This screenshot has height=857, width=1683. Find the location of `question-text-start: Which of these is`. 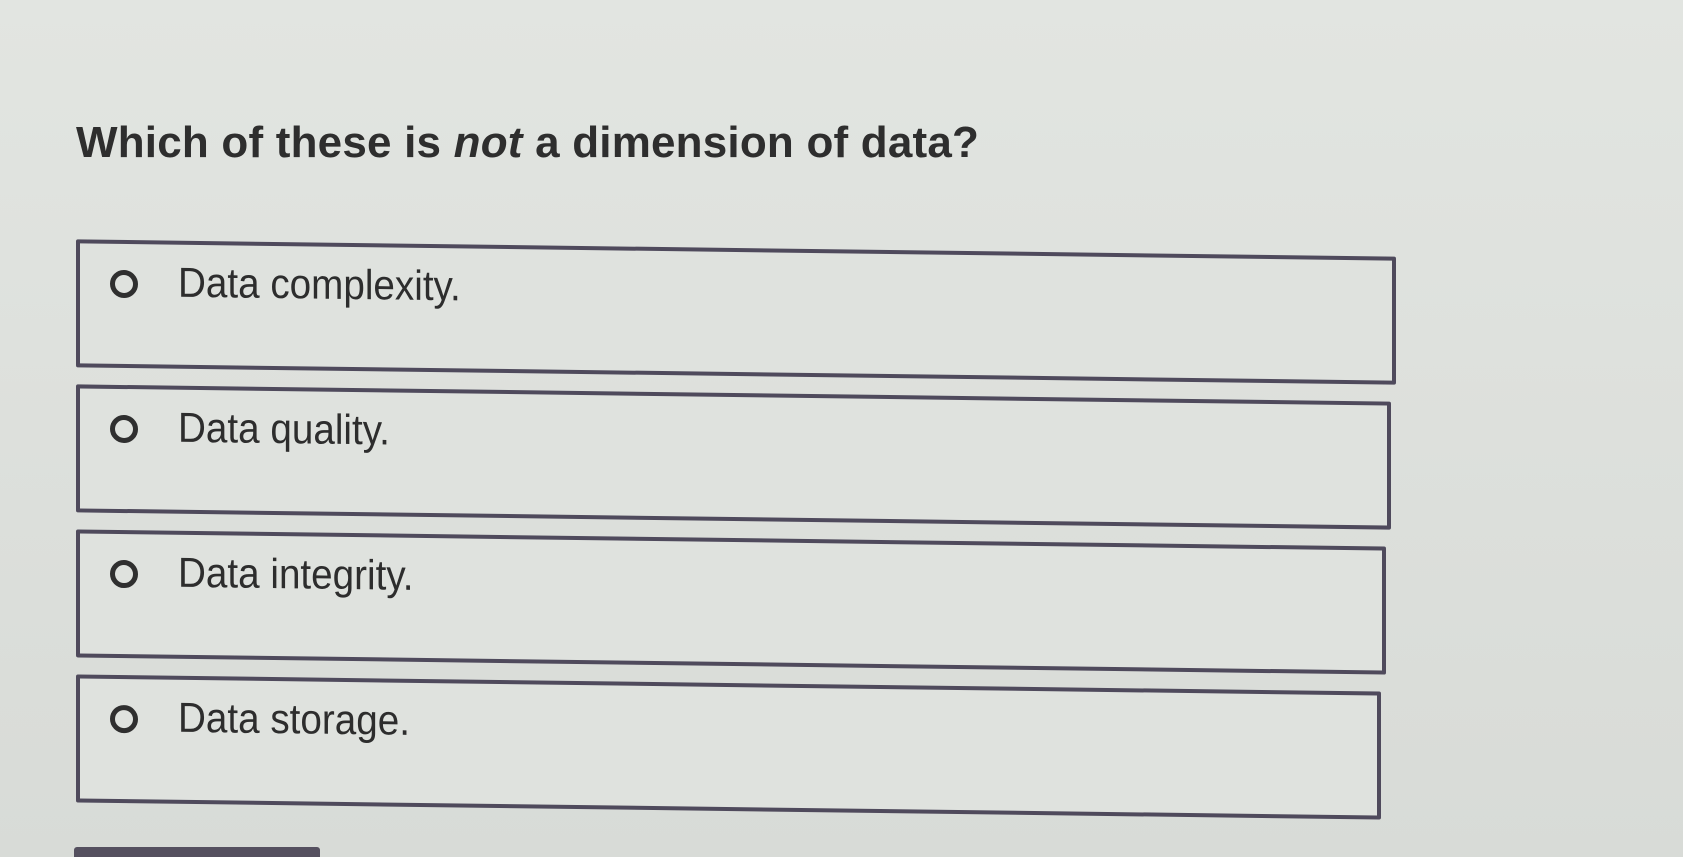

question-text-start: Which of these is is located at coordinates (265, 142).